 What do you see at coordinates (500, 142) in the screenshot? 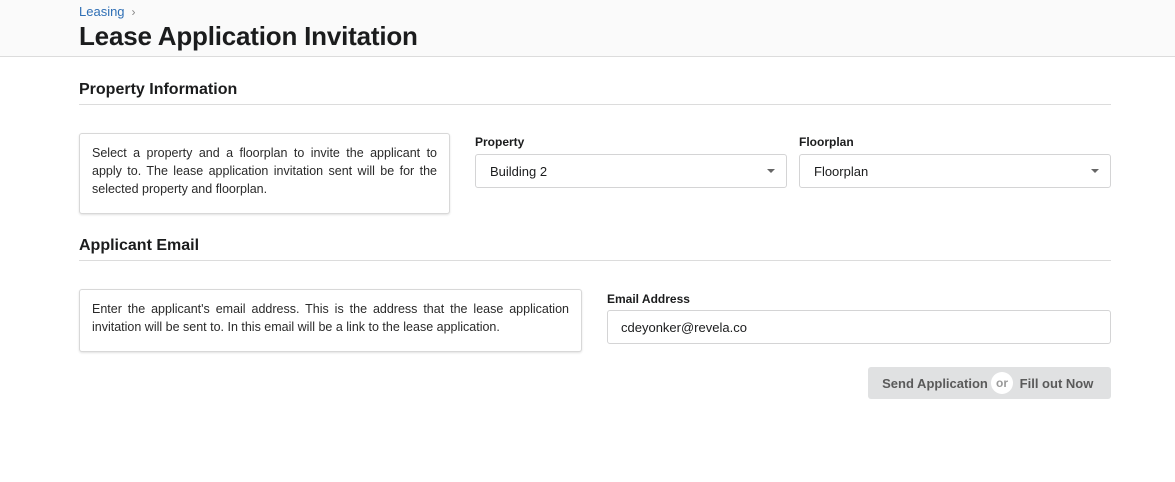
I see `property-label: Property` at bounding box center [500, 142].